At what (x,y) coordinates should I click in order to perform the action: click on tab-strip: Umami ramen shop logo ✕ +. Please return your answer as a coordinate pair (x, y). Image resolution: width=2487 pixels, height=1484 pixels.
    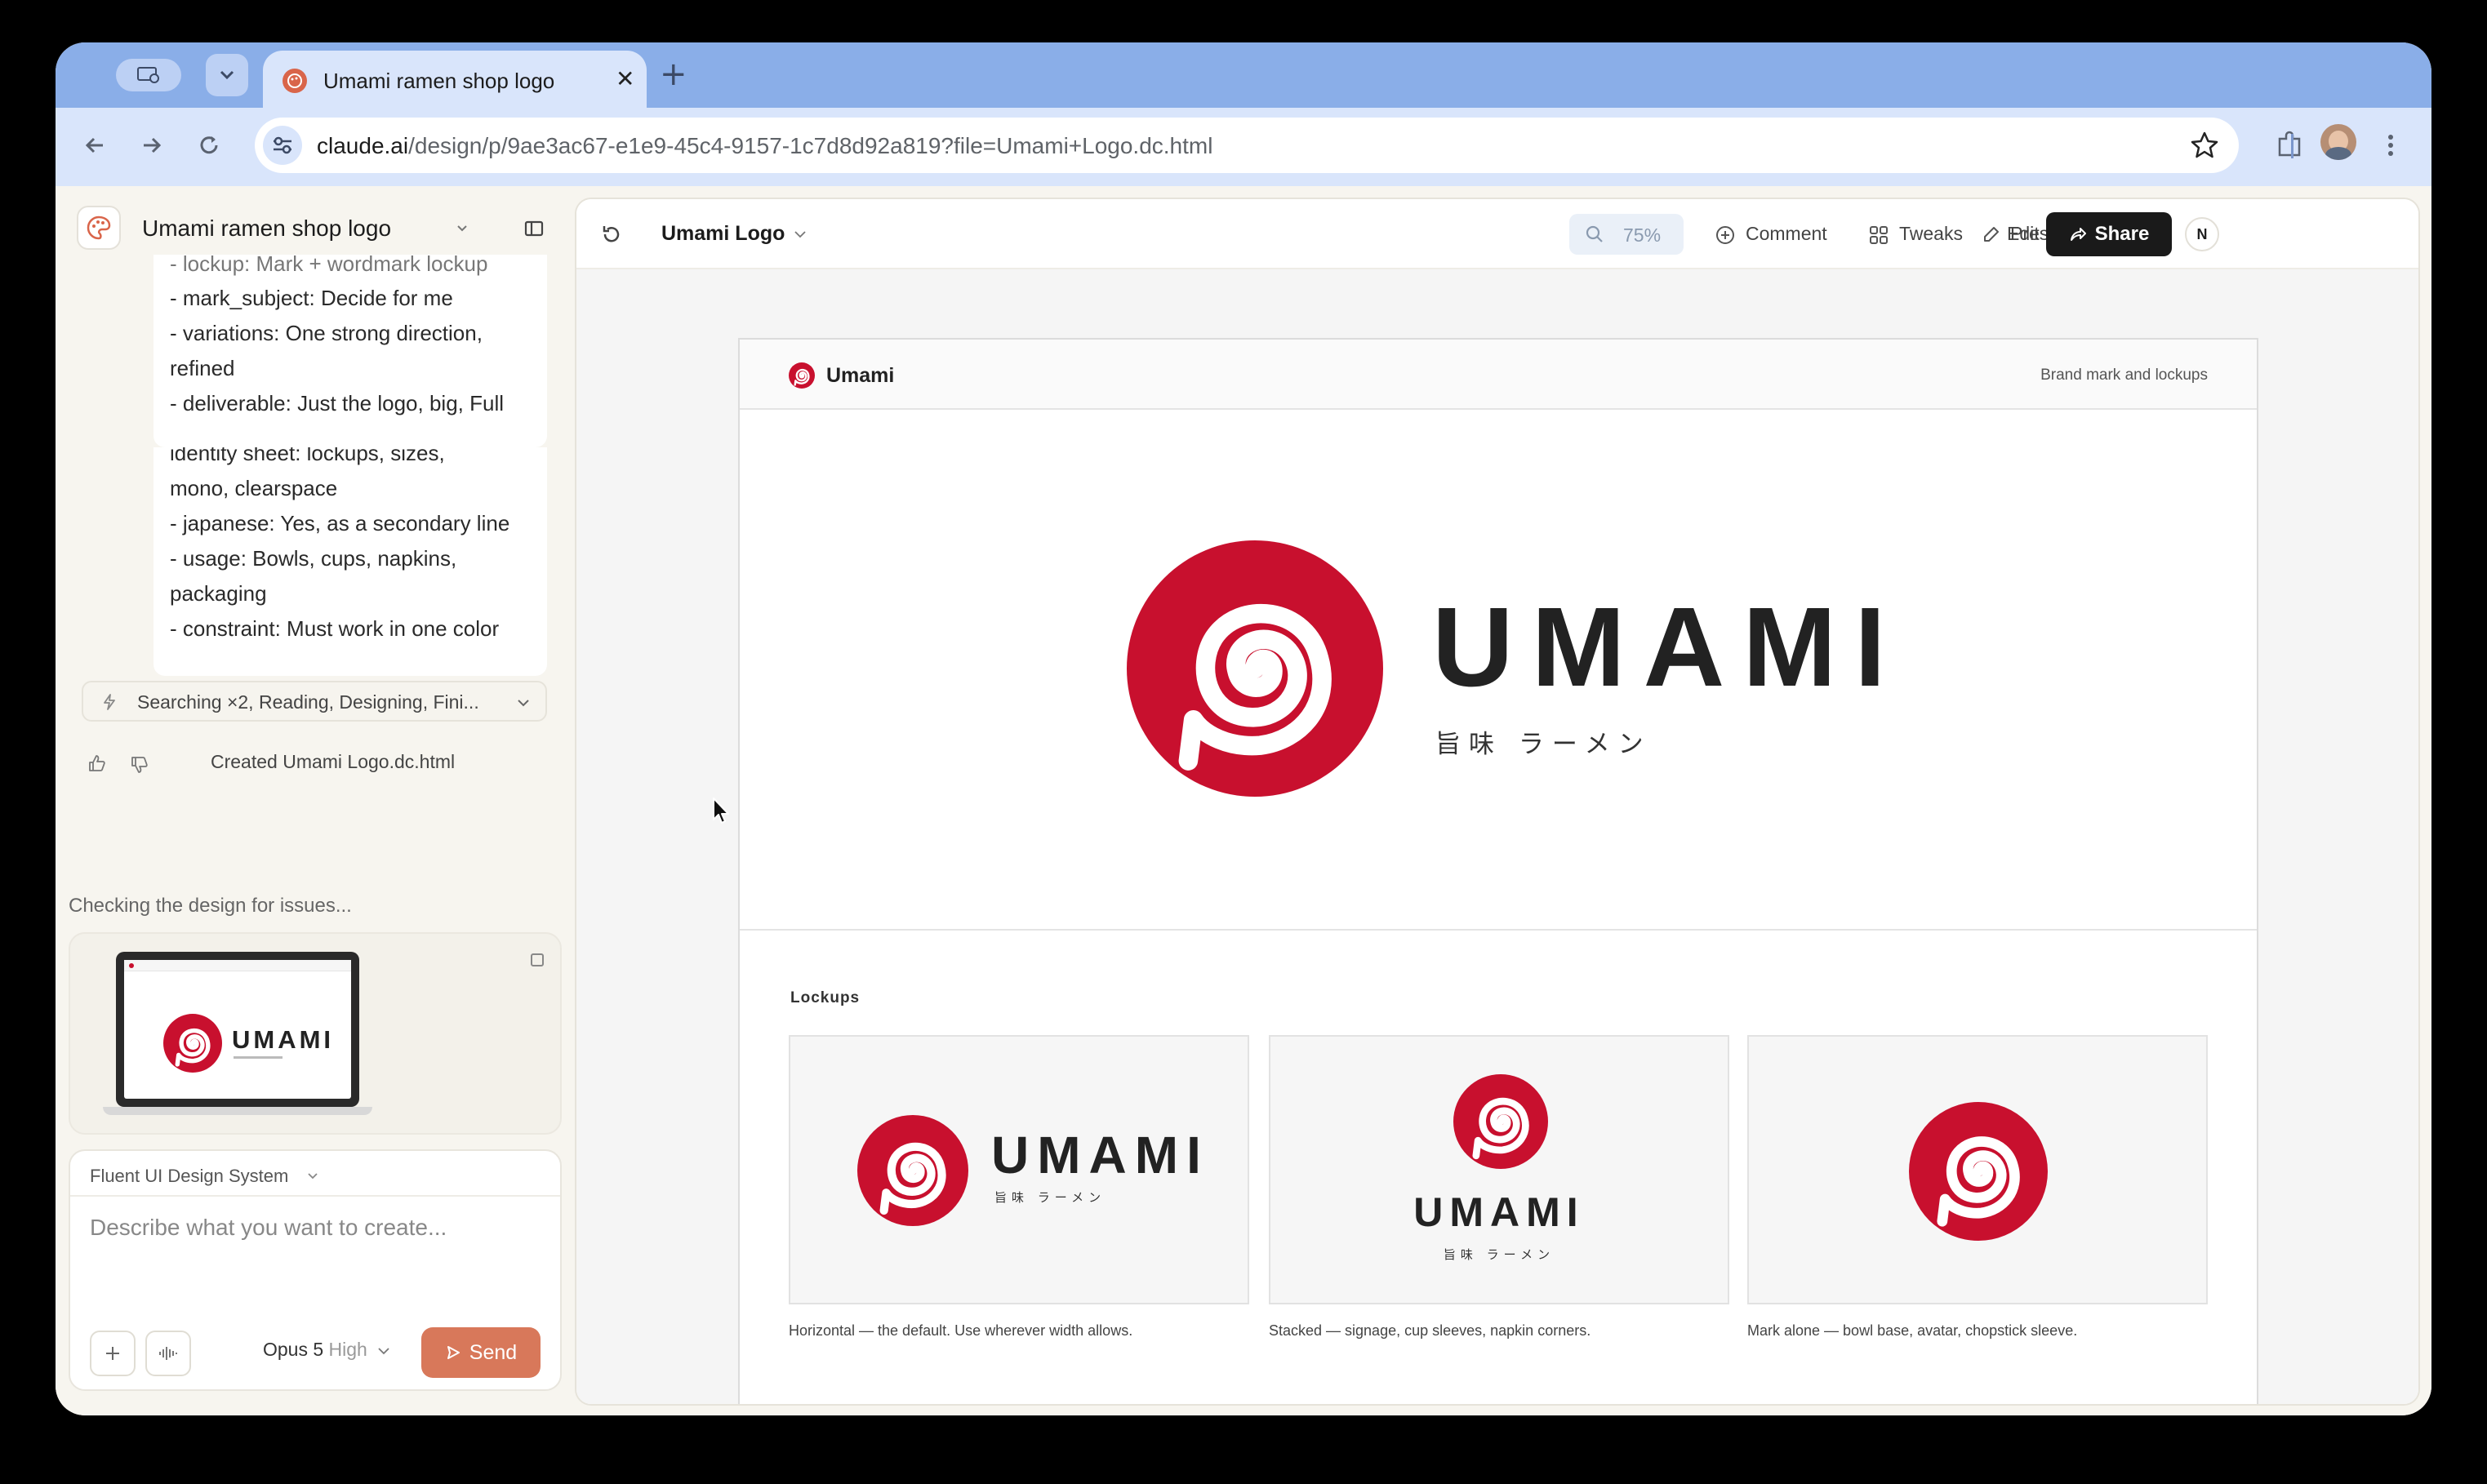
    Looking at the image, I should click on (1243, 75).